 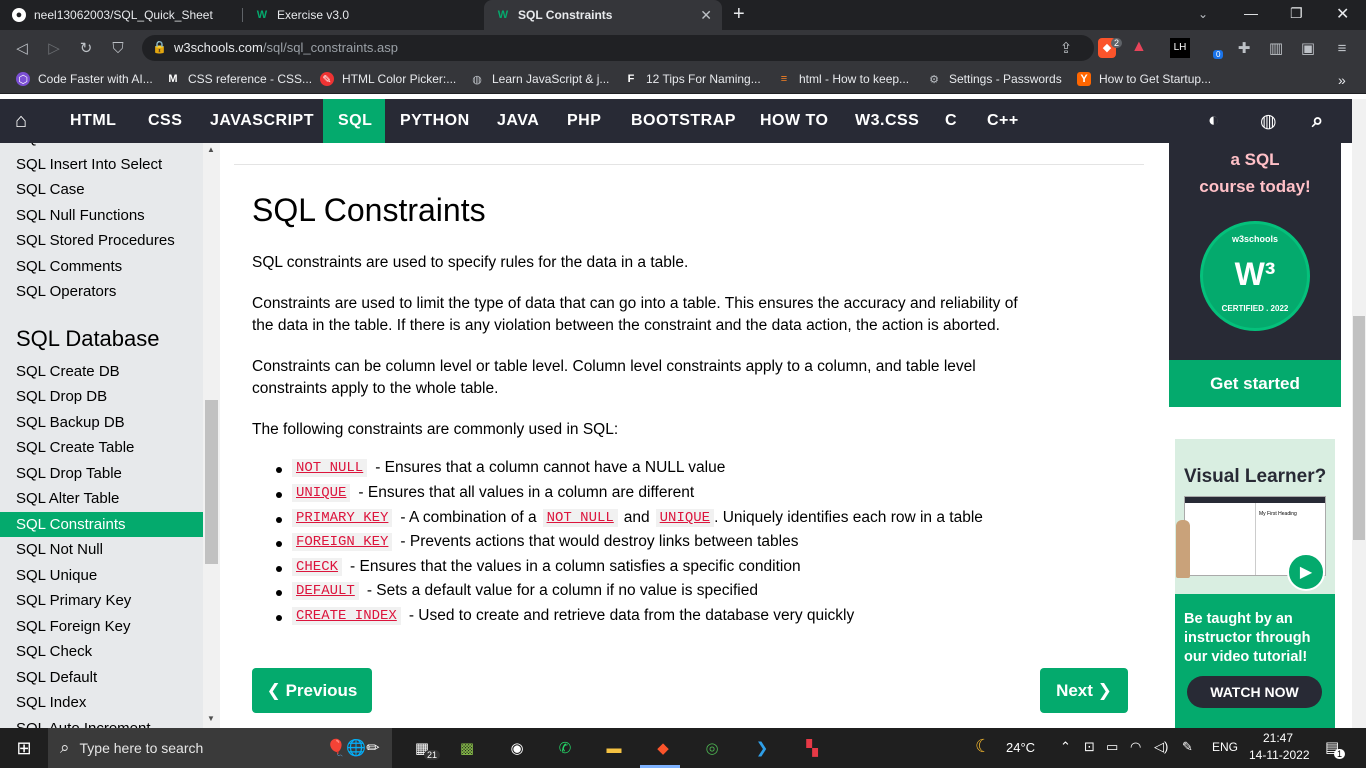 What do you see at coordinates (101, 549) in the screenshot?
I see `sidebar-item: SQL Not Null` at bounding box center [101, 549].